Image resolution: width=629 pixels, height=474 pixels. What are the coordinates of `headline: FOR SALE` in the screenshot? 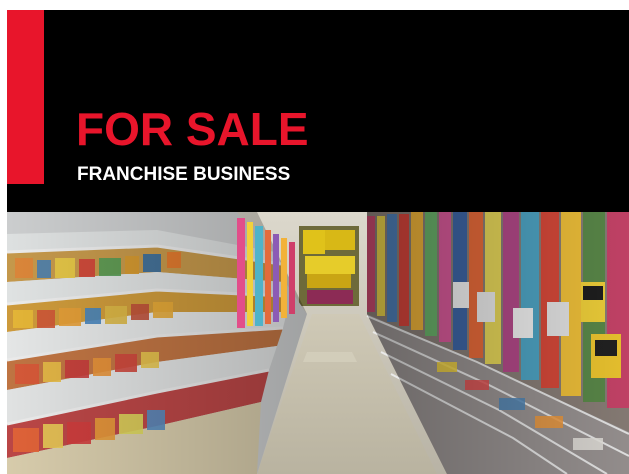 It's located at (192, 129).